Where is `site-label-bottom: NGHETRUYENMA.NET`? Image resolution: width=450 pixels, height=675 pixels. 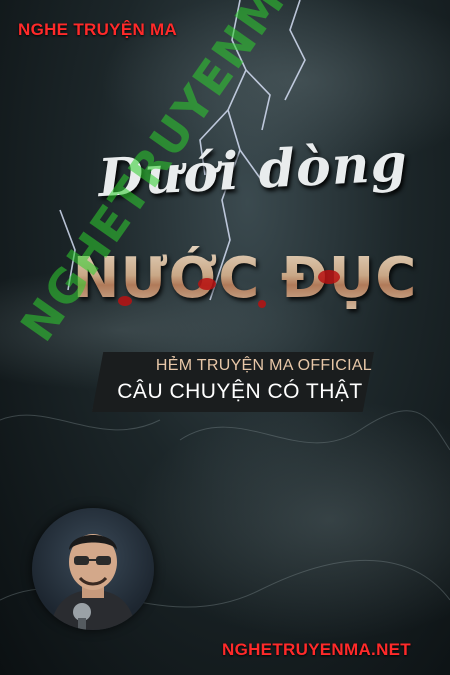
site-label-bottom: NGHETRUYENMA.NET is located at coordinates (316, 649).